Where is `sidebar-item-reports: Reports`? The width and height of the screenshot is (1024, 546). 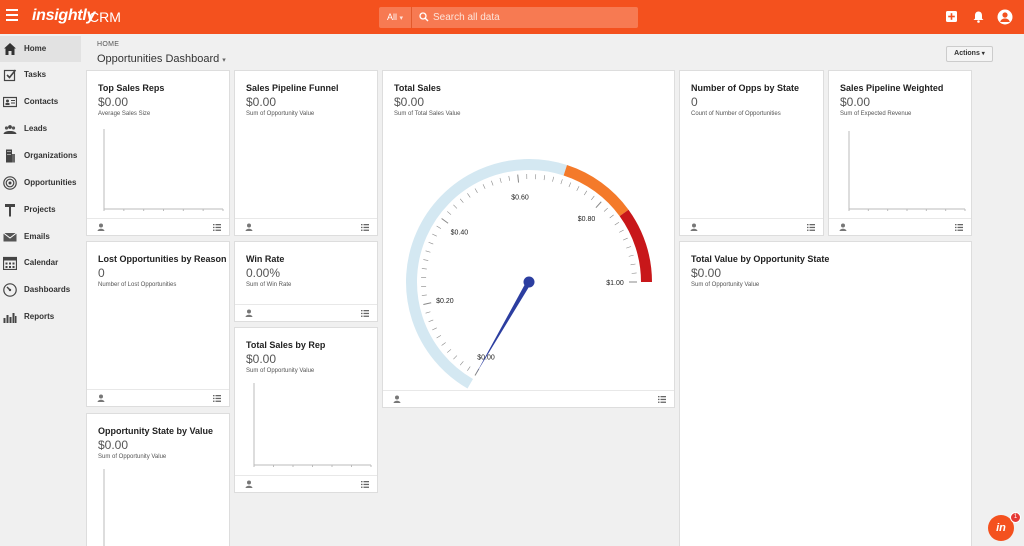
sidebar-item-reports: Reports is located at coordinates (40, 317).